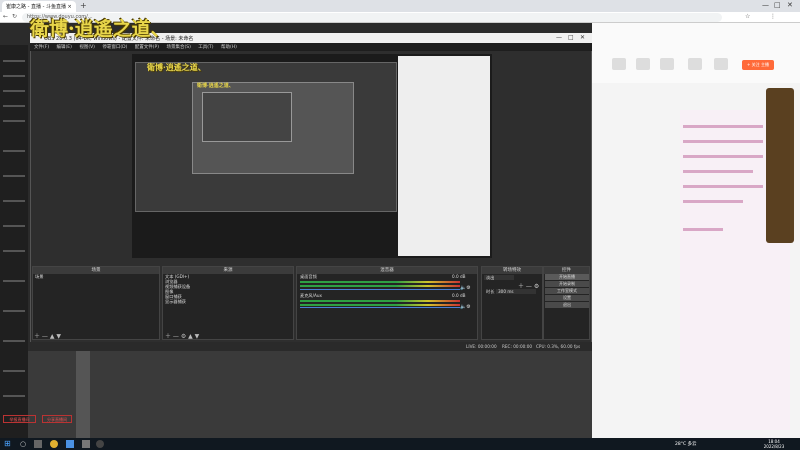 Image resolution: width=800 pixels, height=450 pixels. I want to click on menu-help: 帮助(H), so click(229, 47).